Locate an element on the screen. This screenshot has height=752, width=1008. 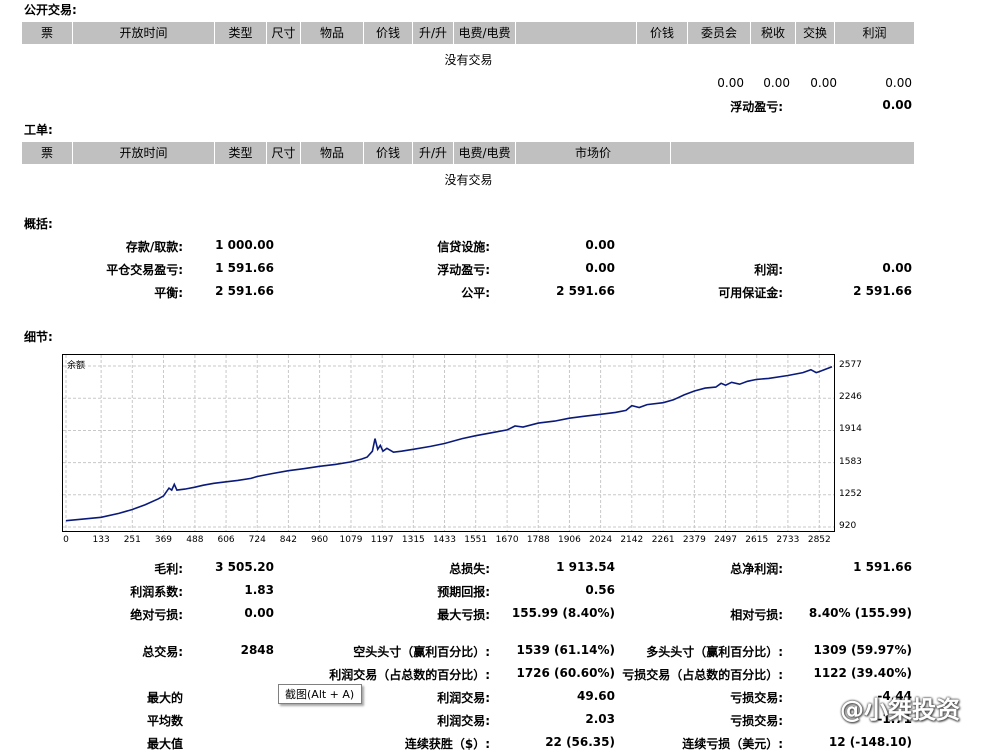
open-no-trades: 没有交易 is located at coordinates (468, 60).